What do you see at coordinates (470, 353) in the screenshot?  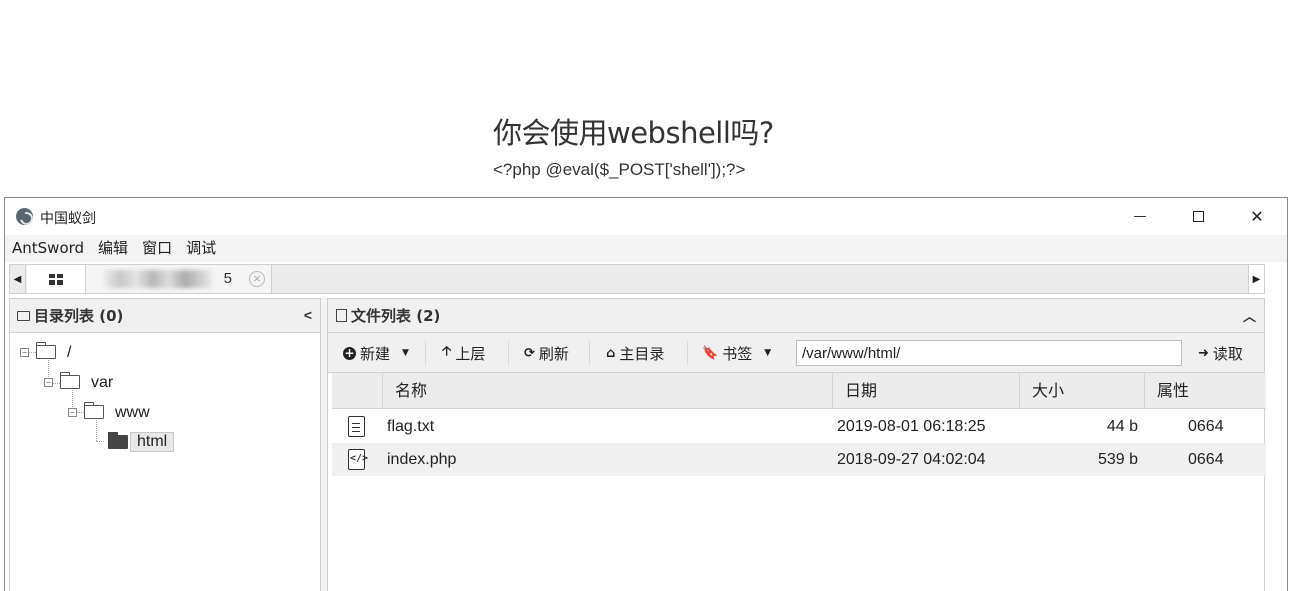 I see `up-level-label: 上层` at bounding box center [470, 353].